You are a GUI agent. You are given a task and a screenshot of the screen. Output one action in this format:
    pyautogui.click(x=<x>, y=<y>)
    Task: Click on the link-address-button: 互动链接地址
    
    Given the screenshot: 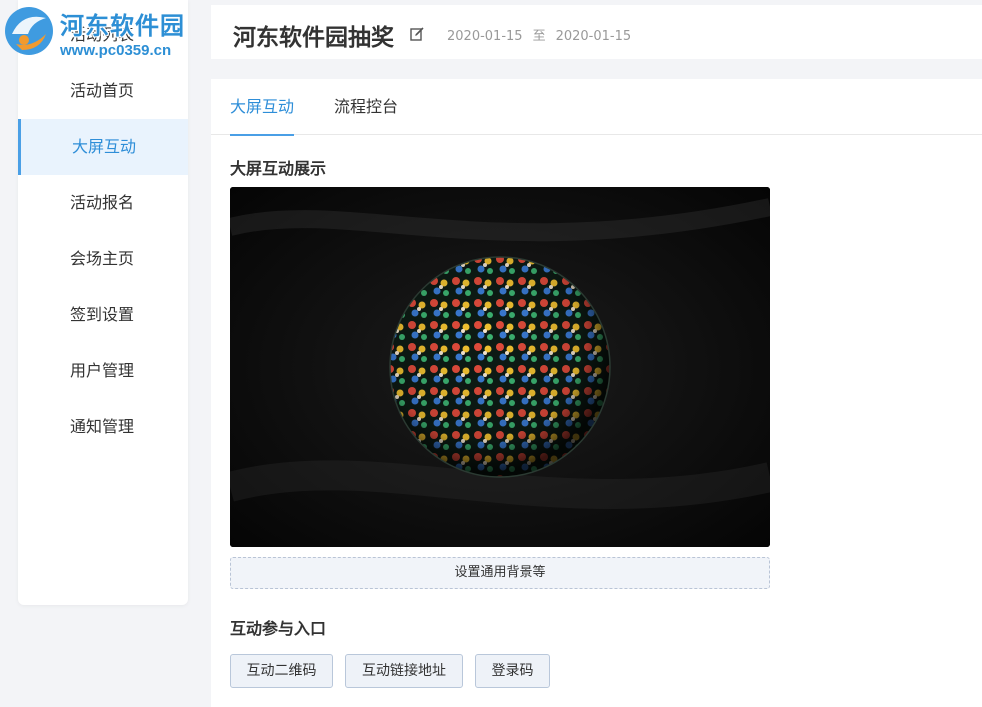 What is the action you would take?
    pyautogui.click(x=404, y=671)
    